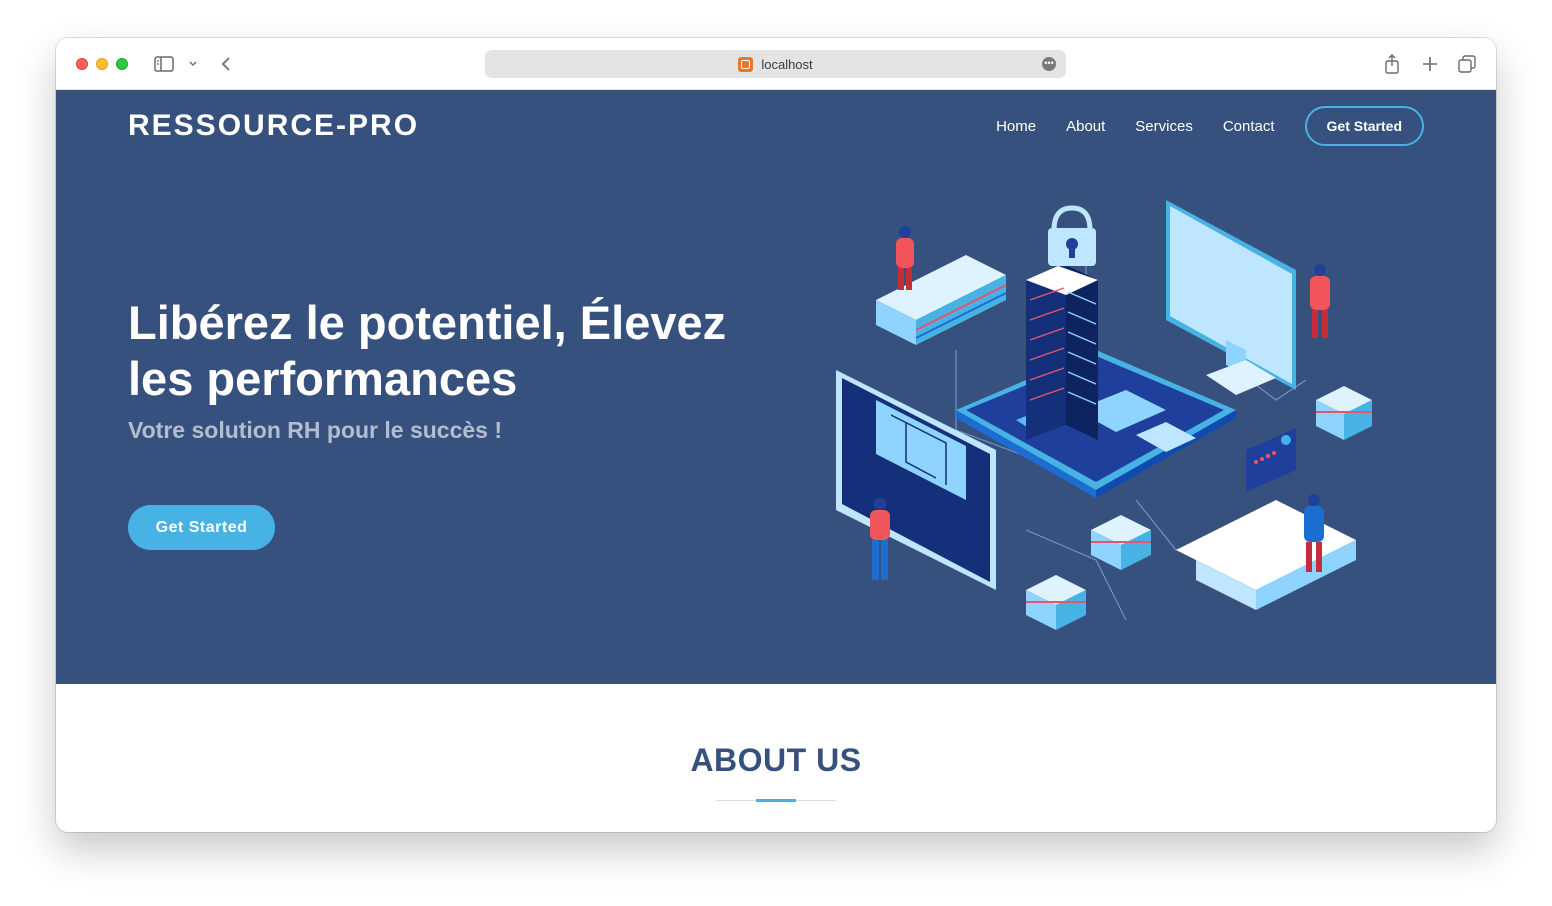 The width and height of the screenshot is (1552, 906). What do you see at coordinates (776, 800) in the screenshot?
I see `about-divider-accent` at bounding box center [776, 800].